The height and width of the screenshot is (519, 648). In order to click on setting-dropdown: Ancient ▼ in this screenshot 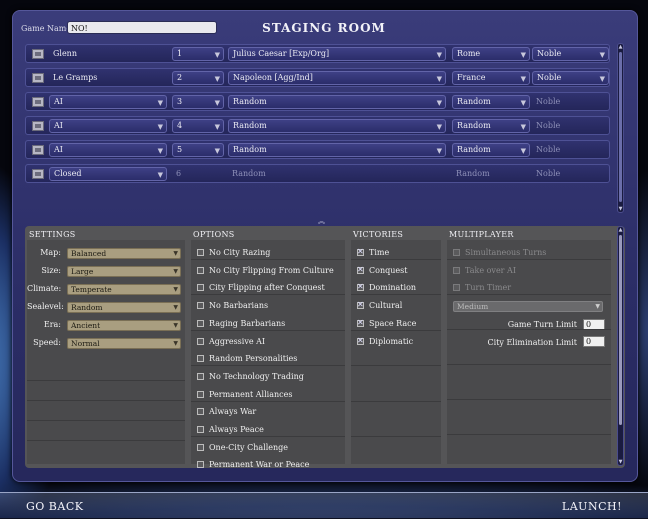, I will do `click(124, 325)`.